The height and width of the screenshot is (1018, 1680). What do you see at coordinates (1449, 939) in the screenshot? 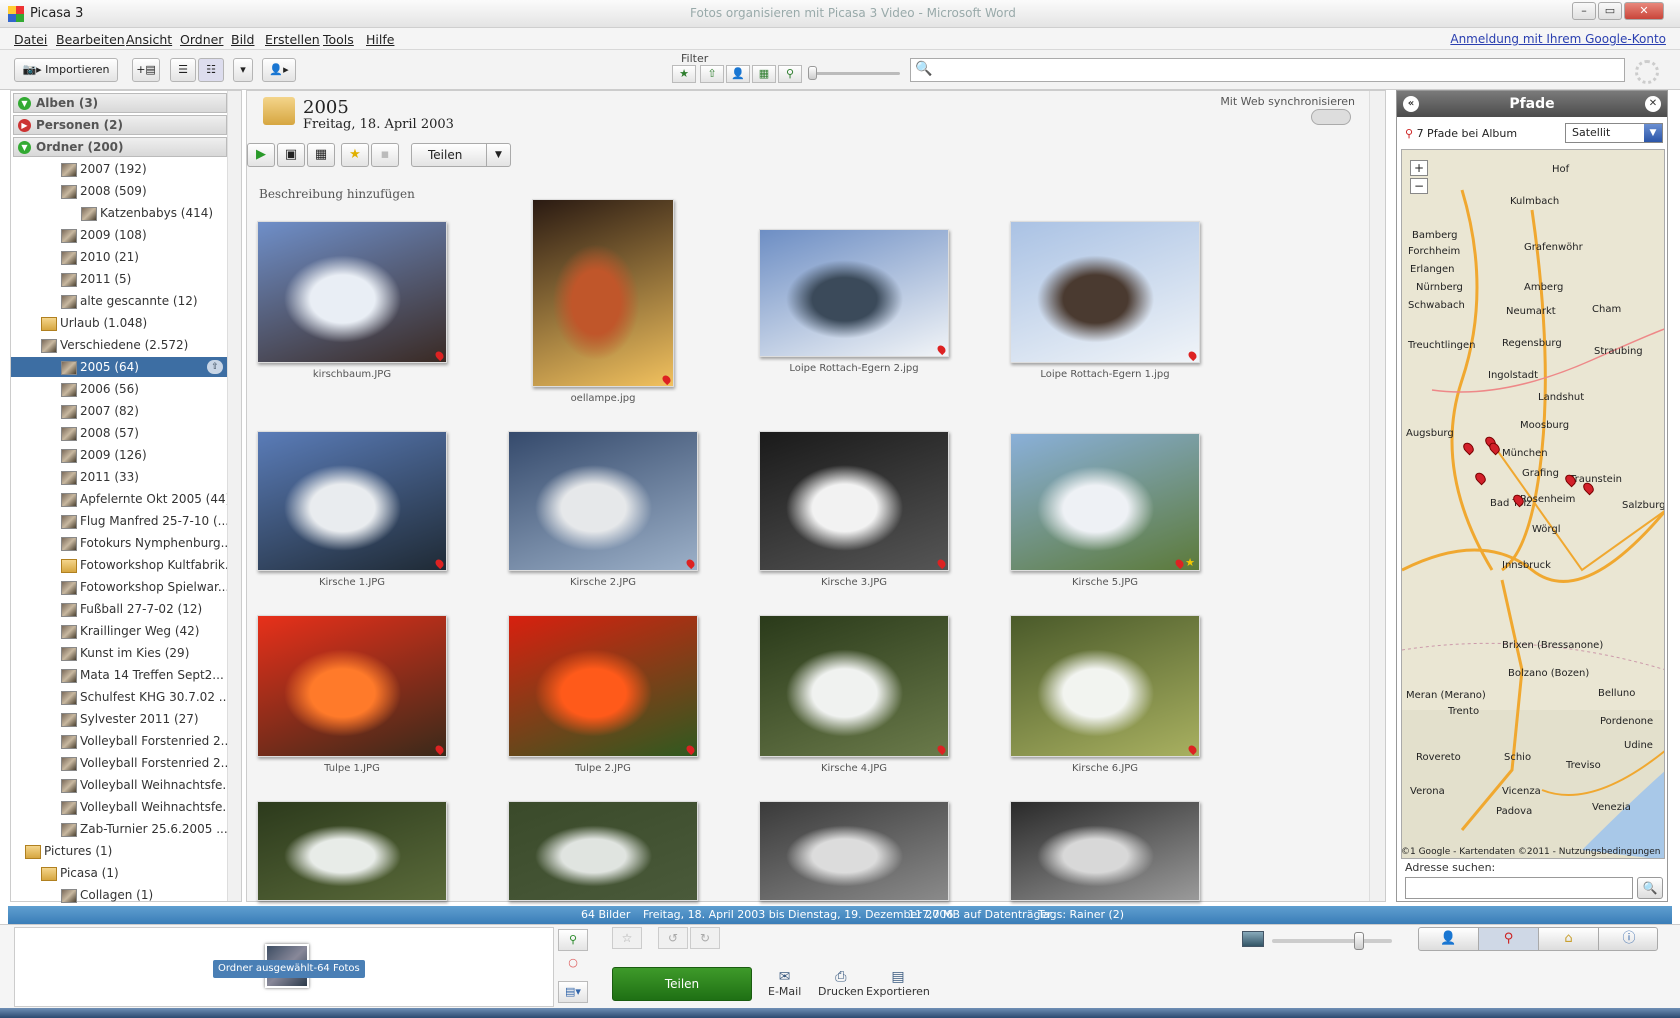
I see `people-pane-button: 👤` at bounding box center [1449, 939].